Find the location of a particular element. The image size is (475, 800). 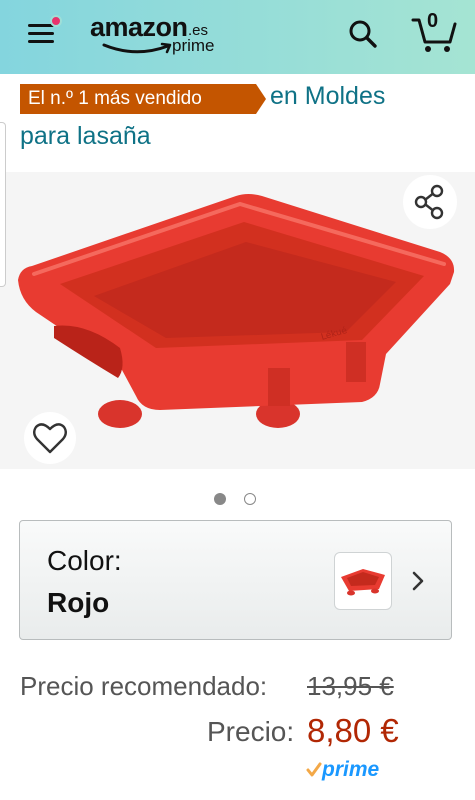

bestseller-category-link-continued: para lasaña is located at coordinates (85, 136).